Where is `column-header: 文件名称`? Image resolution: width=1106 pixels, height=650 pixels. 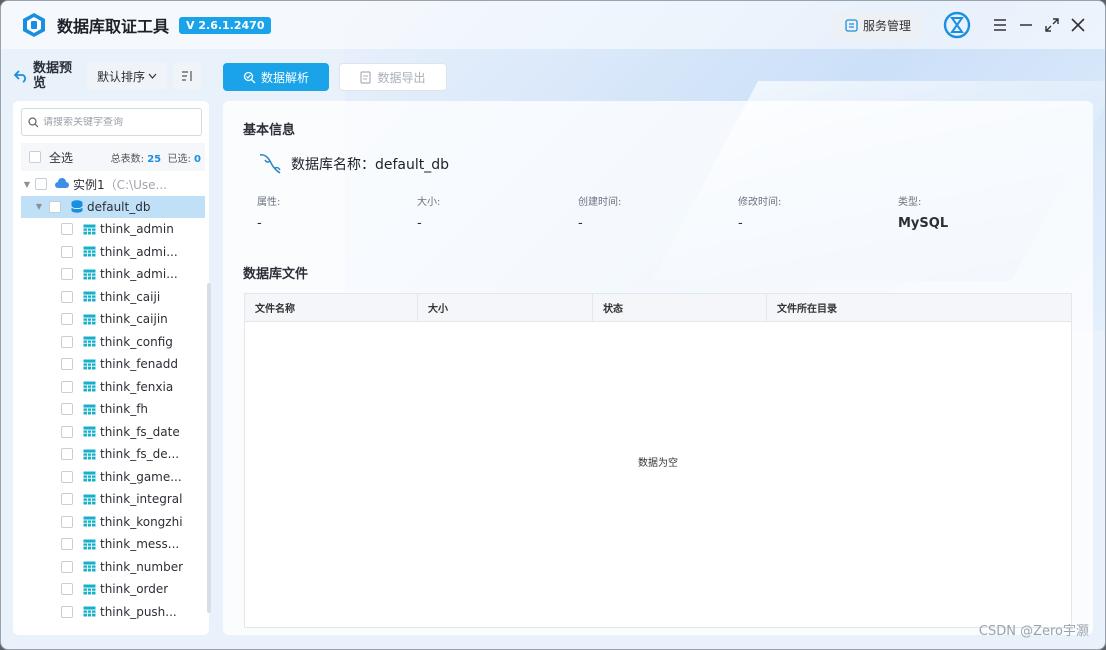
column-header: 文件名称 is located at coordinates (331, 307).